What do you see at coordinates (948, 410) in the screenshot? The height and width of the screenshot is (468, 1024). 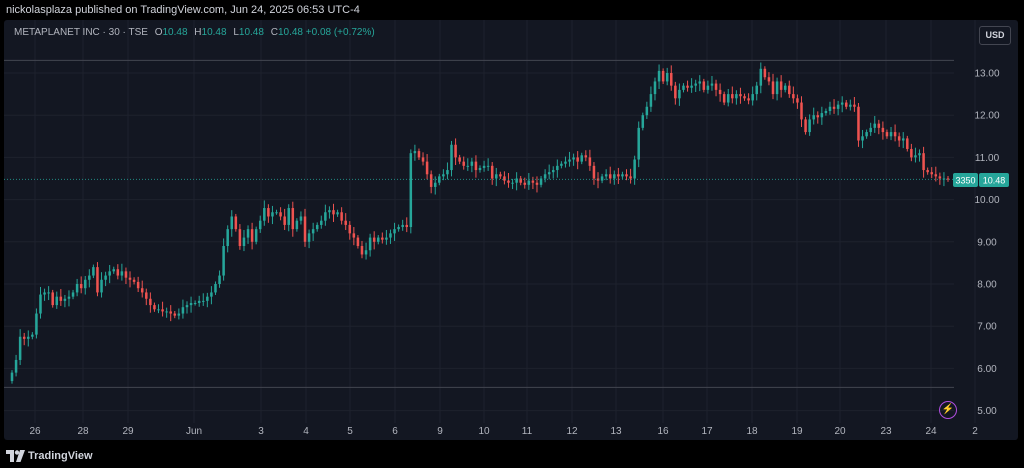 I see `lightning-bolt-icon: ⚡` at bounding box center [948, 410].